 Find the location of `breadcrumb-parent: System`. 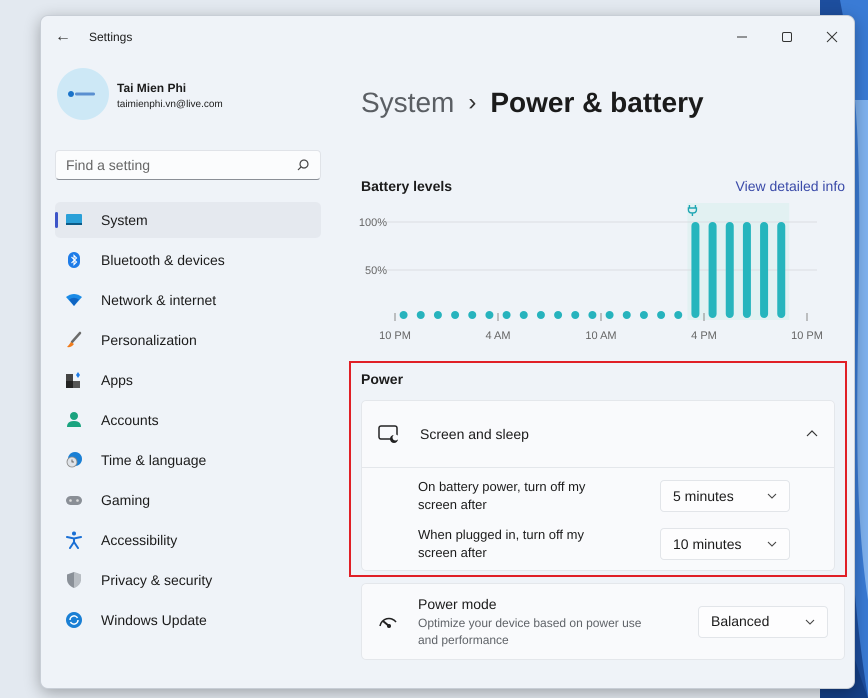

breadcrumb-parent: System is located at coordinates (407, 103).